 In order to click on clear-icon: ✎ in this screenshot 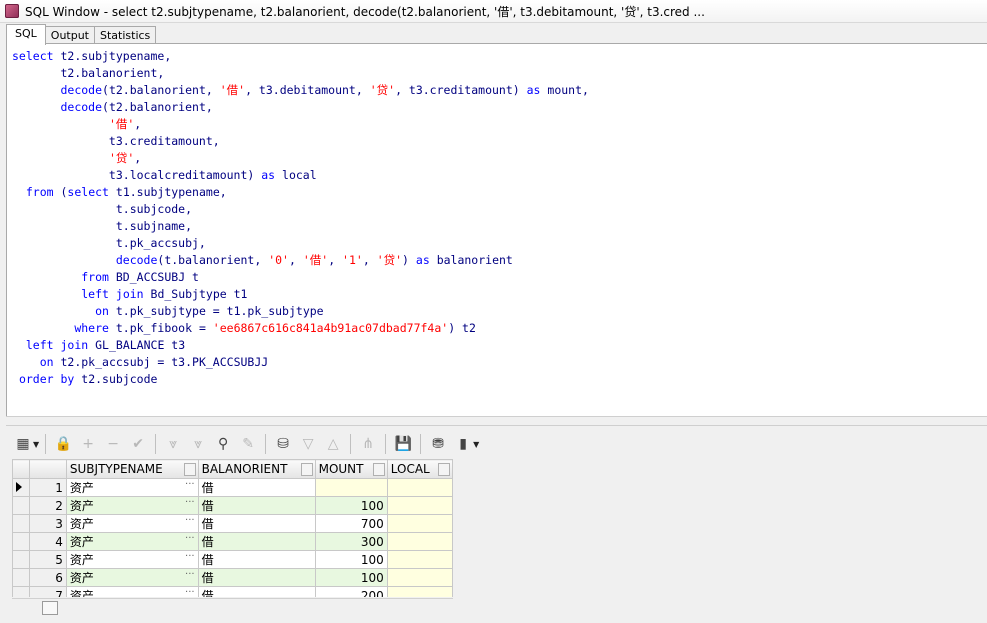, I will do `click(248, 444)`.